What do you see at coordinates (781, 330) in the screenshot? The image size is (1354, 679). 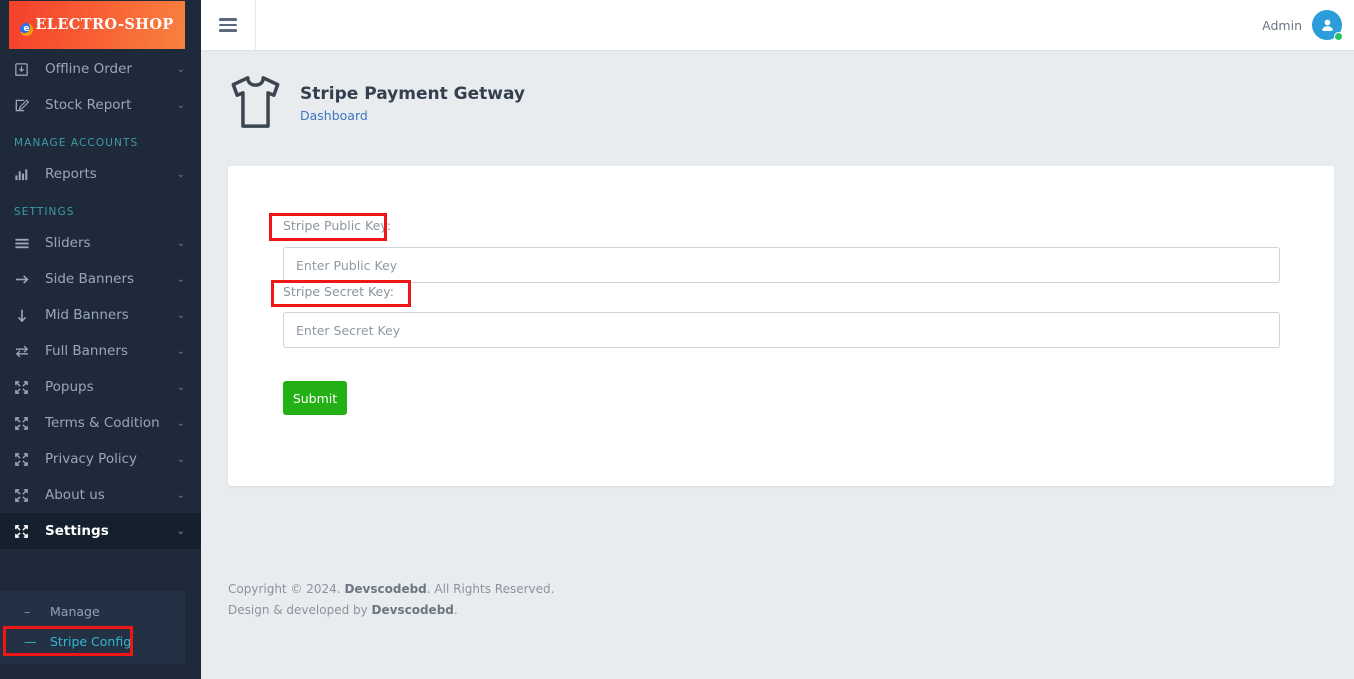 I see `secret-key-input` at bounding box center [781, 330].